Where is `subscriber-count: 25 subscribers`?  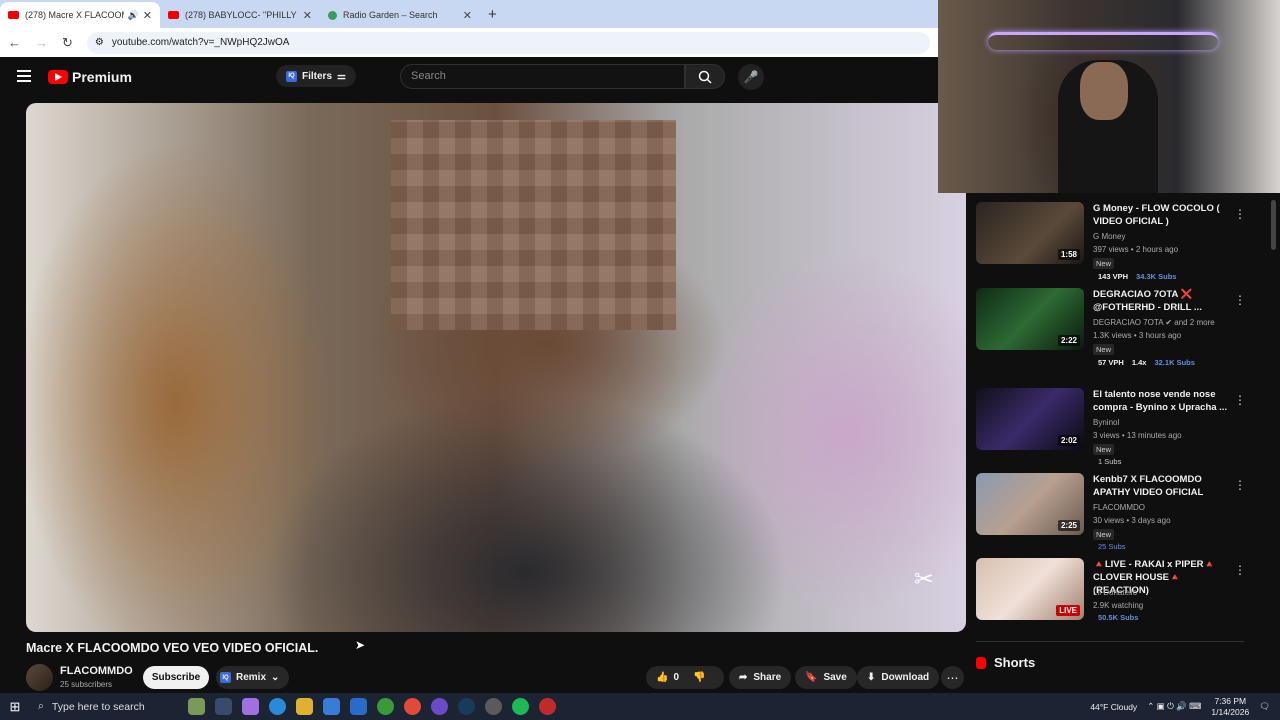 subscriber-count: 25 subscribers is located at coordinates (86, 684).